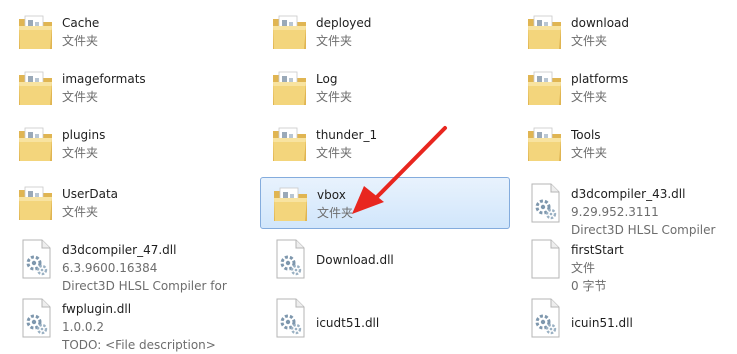  I want to click on file-item-firststart: firstStart 文件 0 字节, so click(622, 263).